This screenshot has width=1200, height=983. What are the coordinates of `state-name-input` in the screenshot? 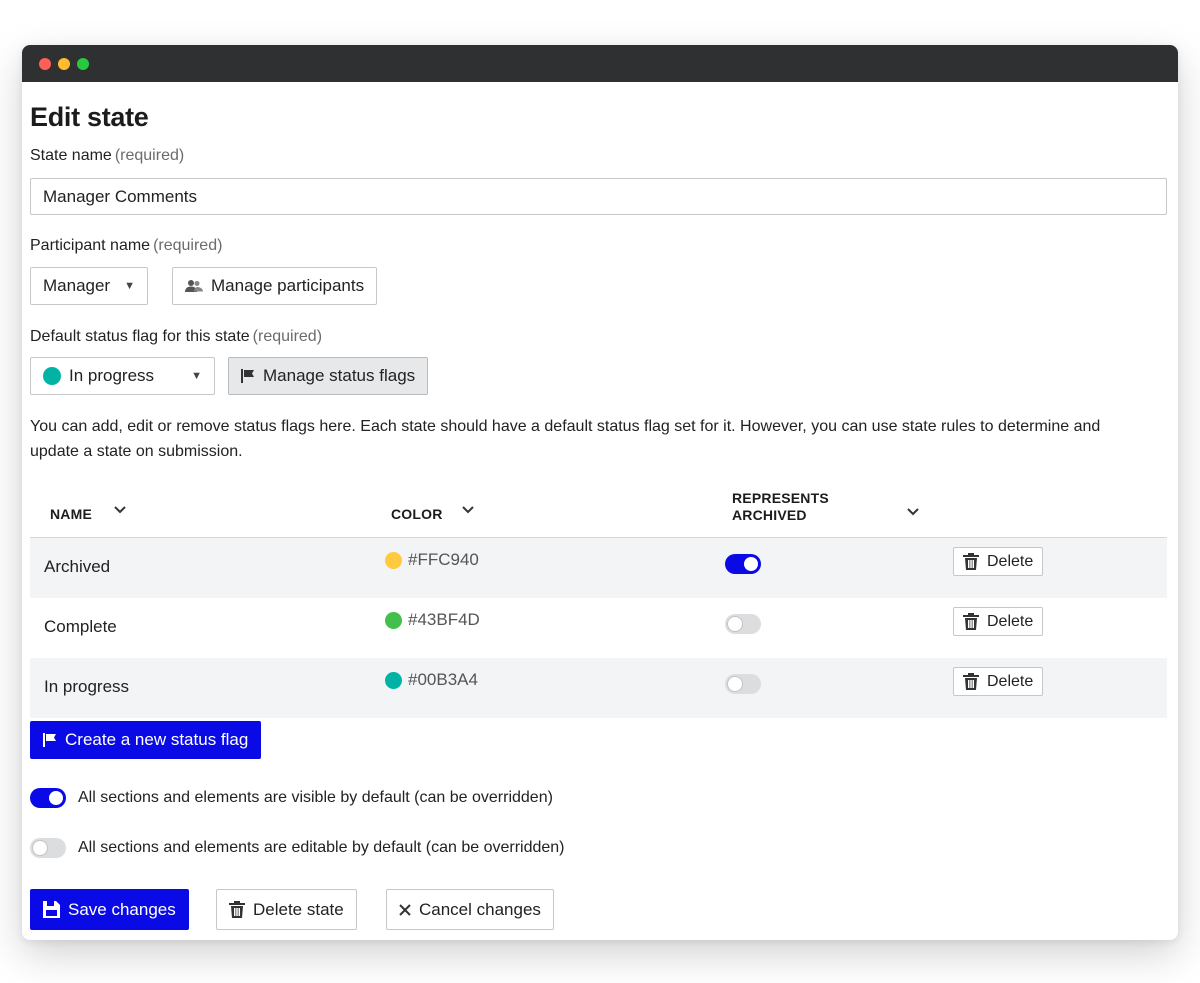 It's located at (598, 196).